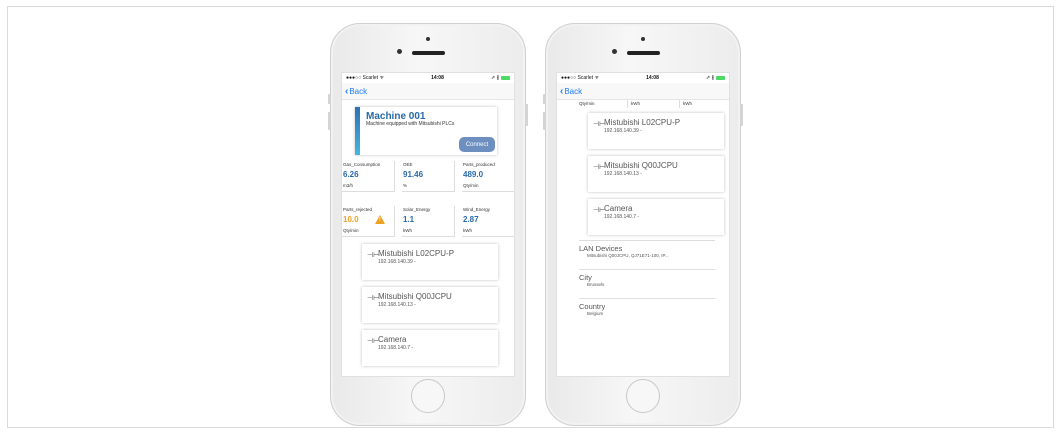 The width and height of the screenshot is (1061, 434). Describe the element at coordinates (405, 185) in the screenshot. I see `metric-unit: %` at that location.